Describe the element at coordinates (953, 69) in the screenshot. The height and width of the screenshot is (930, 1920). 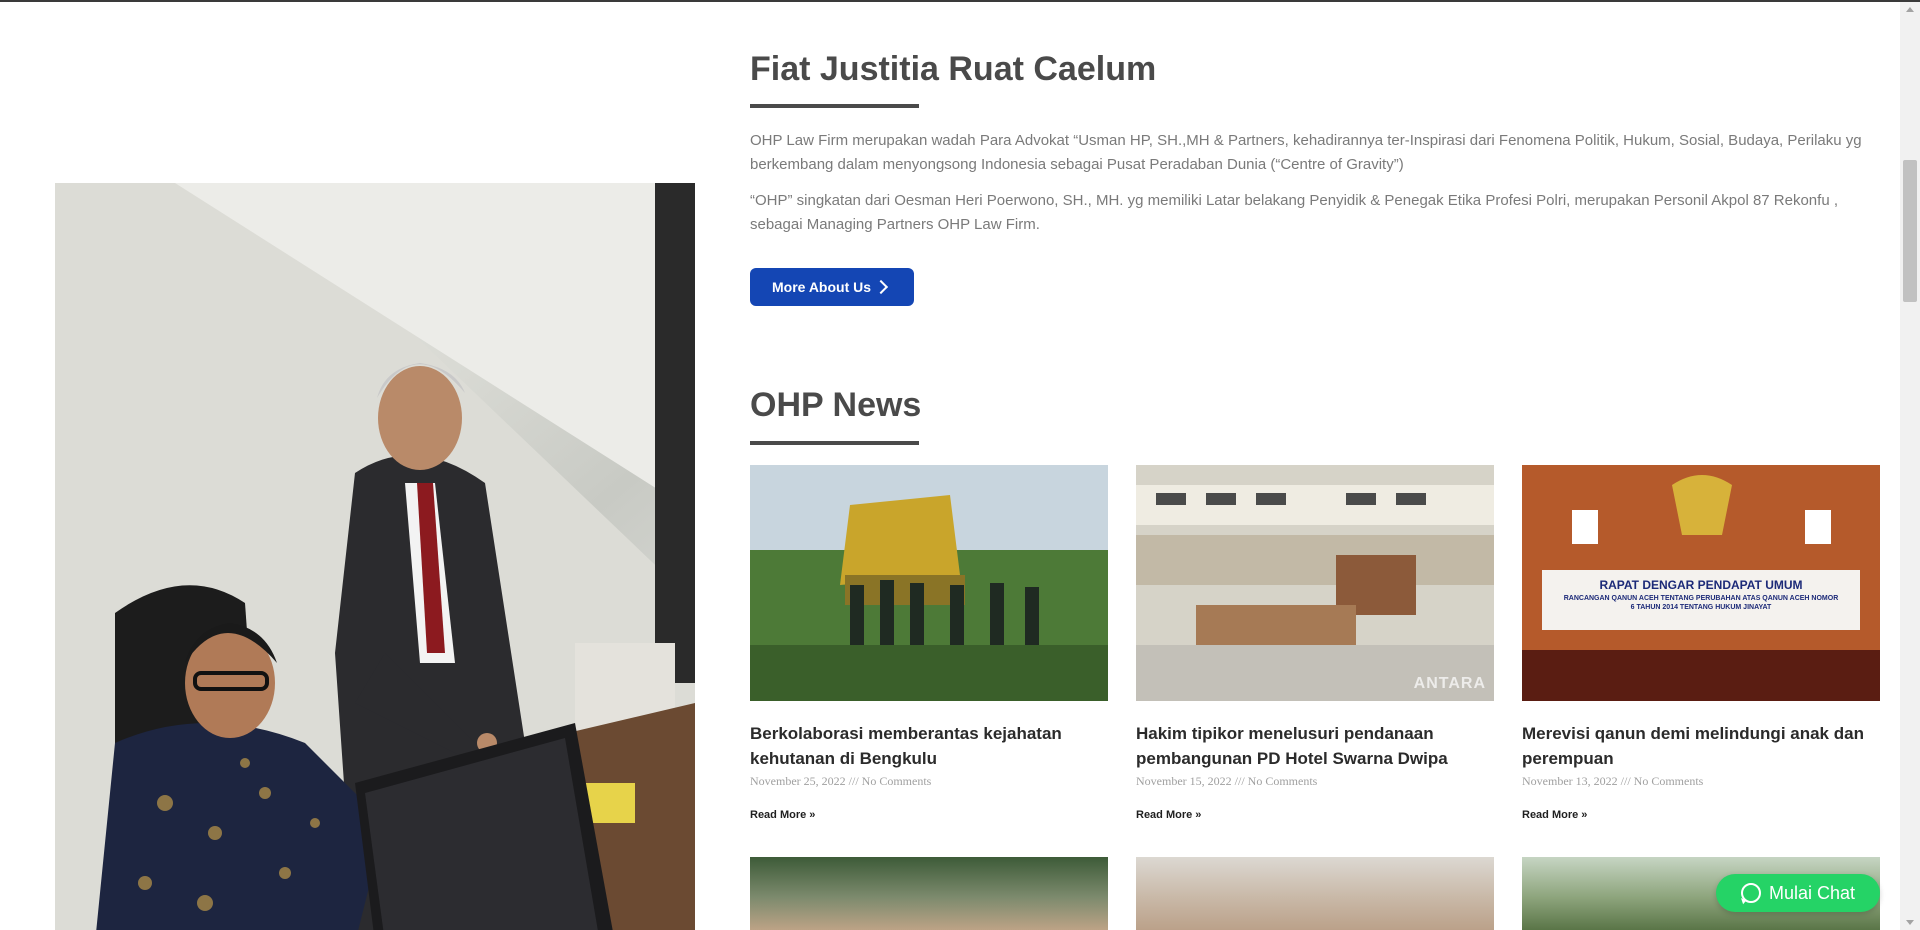
I see `about-title: Fiat Justitia Ruat Caelum` at that location.